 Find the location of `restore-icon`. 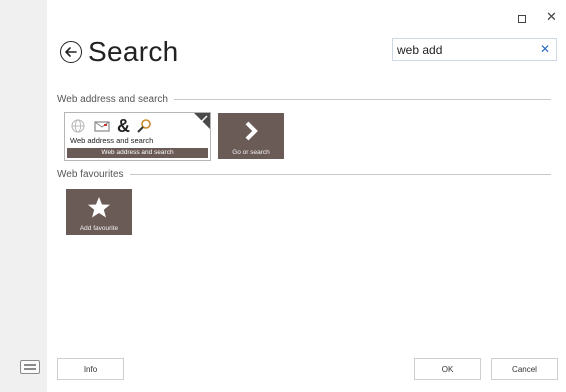

restore-icon is located at coordinates (522, 19).